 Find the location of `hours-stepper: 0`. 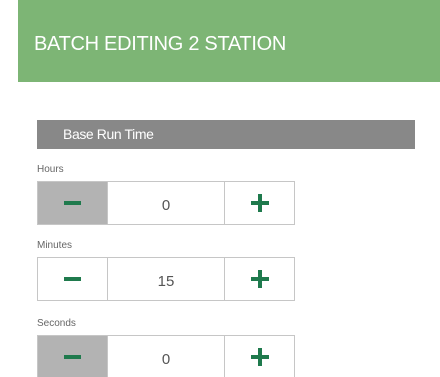

hours-stepper: 0 is located at coordinates (166, 203).